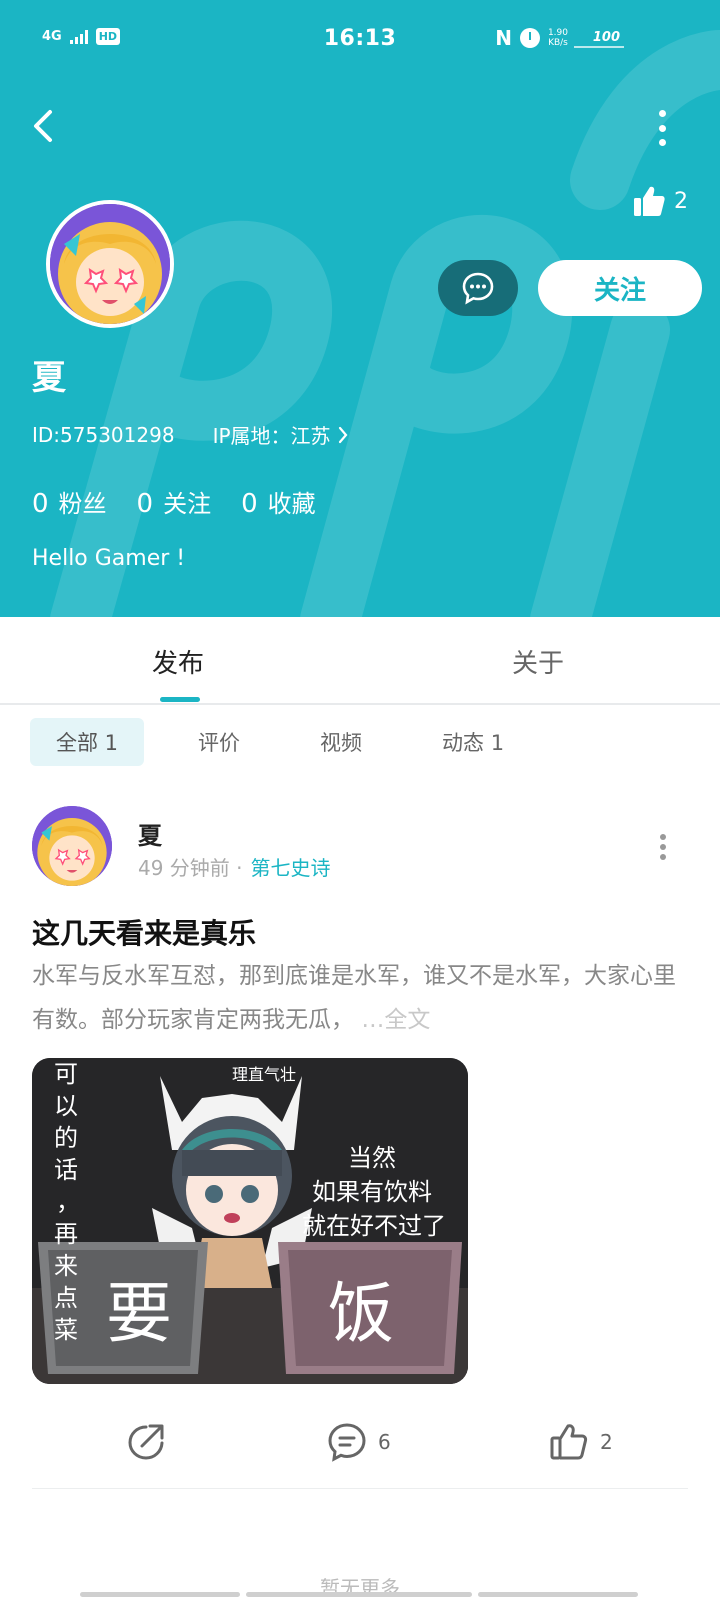 Image resolution: width=720 pixels, height=1600 pixels. Describe the element at coordinates (278, 501) in the screenshot. I see `stat-favorites: 0 收藏` at that location.